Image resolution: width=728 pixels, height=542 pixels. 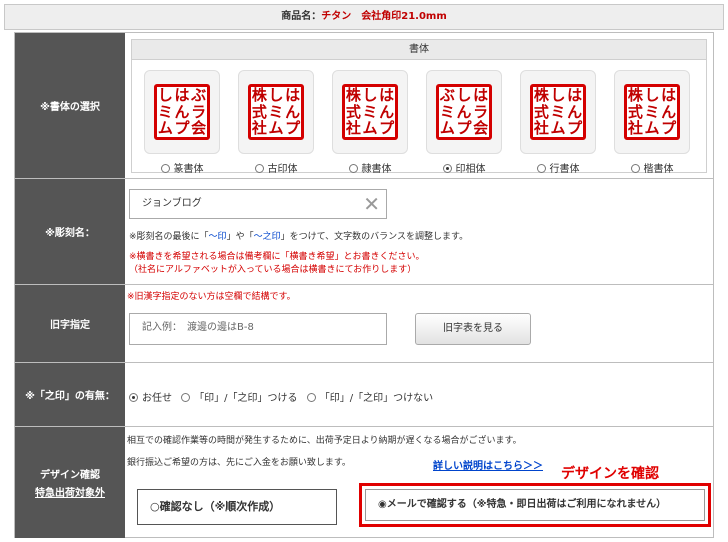 I want to click on old-char-cell: ※旧漢字指定のない方は空欄で結構です。 記入例： 渡邊の邊はB-8 旧字表を見る, so click(x=419, y=323).